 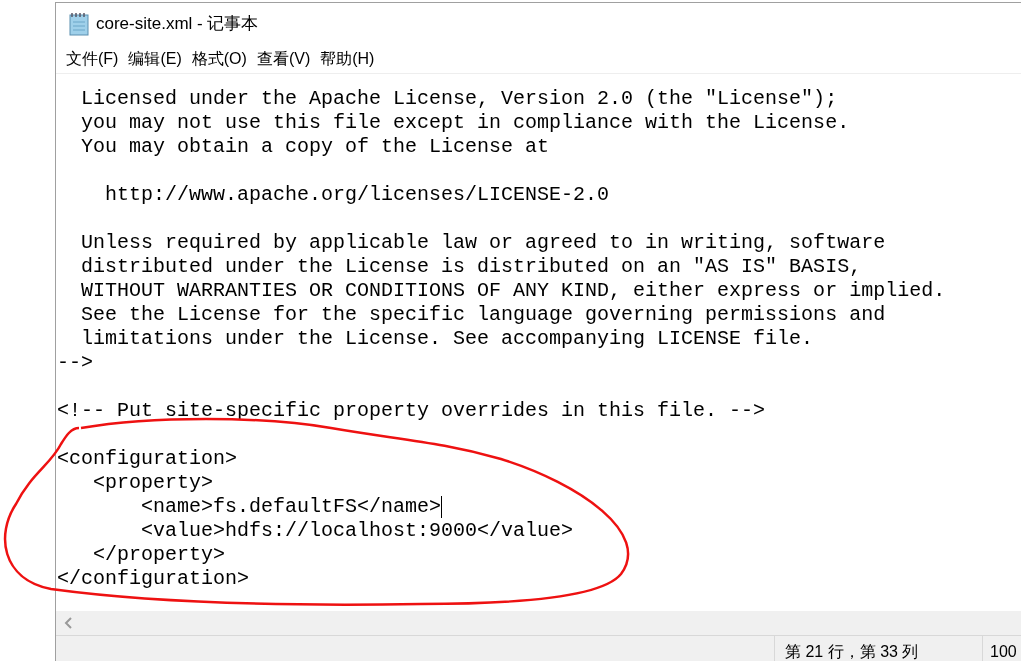 What do you see at coordinates (347, 59) in the screenshot?
I see `menu-item: 帮助(H)` at bounding box center [347, 59].